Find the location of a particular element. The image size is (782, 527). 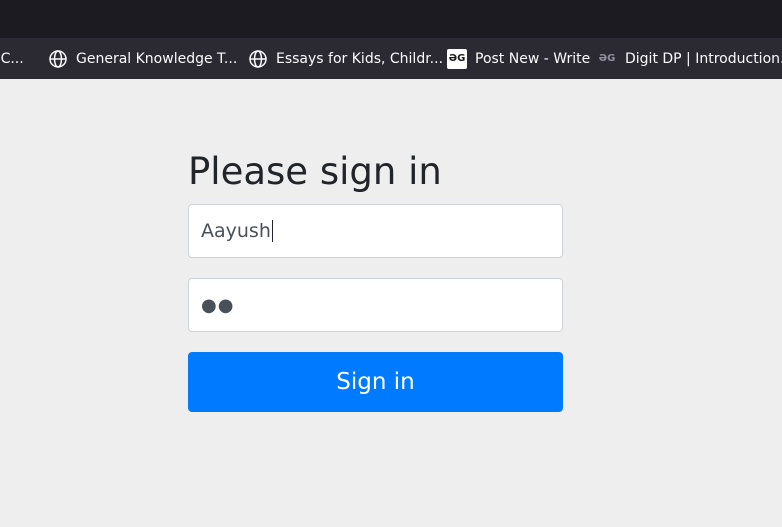

text-cursor is located at coordinates (272, 231).